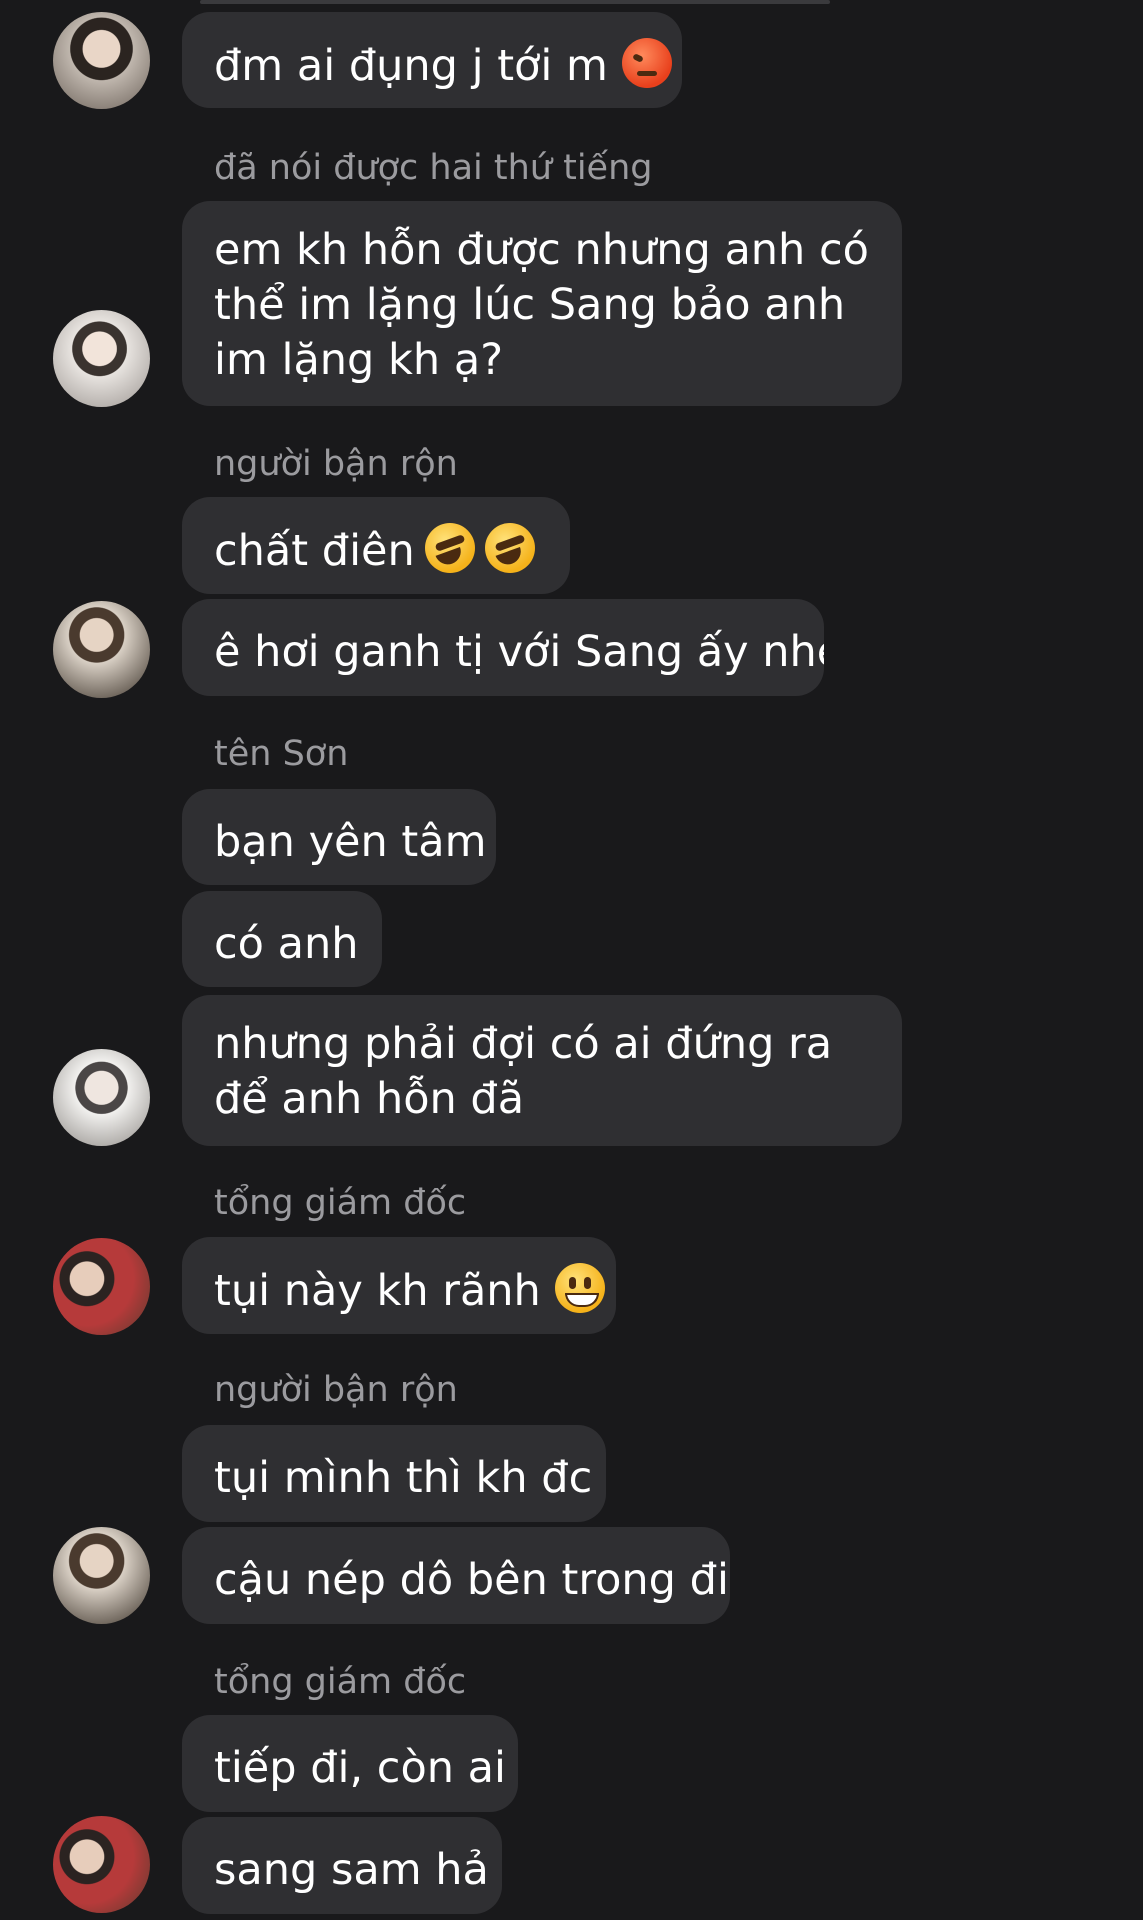 This screenshot has width=1143, height=1920. What do you see at coordinates (360, 1768) in the screenshot?
I see `message-text: tiếp đi, còn ai` at bounding box center [360, 1768].